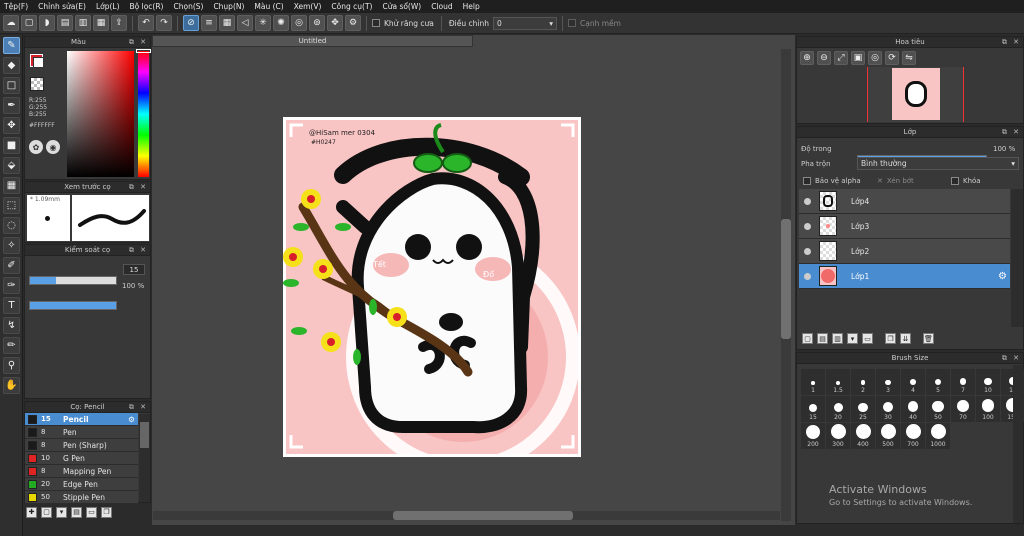 Image resolution: width=1024 pixels, height=536 pixels. I want to click on redo-icon: ↷, so click(164, 23).